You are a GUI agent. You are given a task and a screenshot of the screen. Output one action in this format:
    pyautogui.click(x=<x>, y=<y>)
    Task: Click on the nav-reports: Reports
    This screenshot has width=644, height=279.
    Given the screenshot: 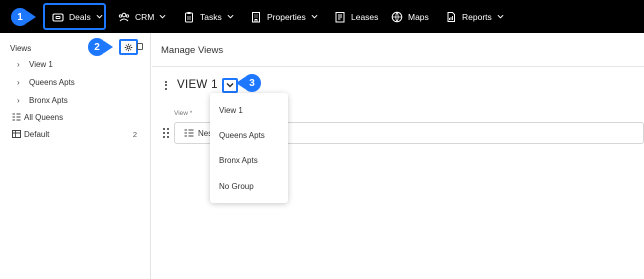 What is the action you would take?
    pyautogui.click(x=474, y=16)
    